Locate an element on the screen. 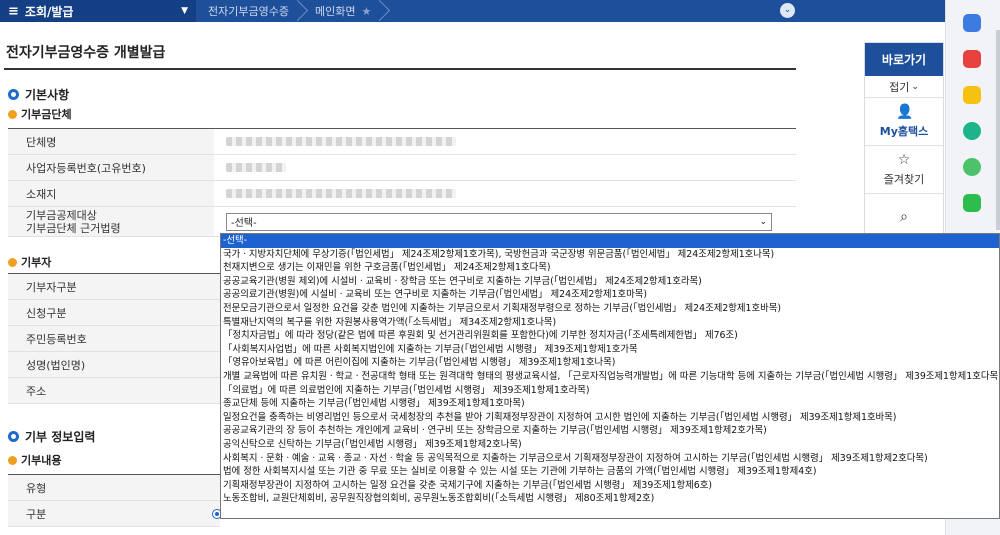 The width and height of the screenshot is (1000, 535). legal-basis-value: -선택- ⌄ is located at coordinates (505, 221).